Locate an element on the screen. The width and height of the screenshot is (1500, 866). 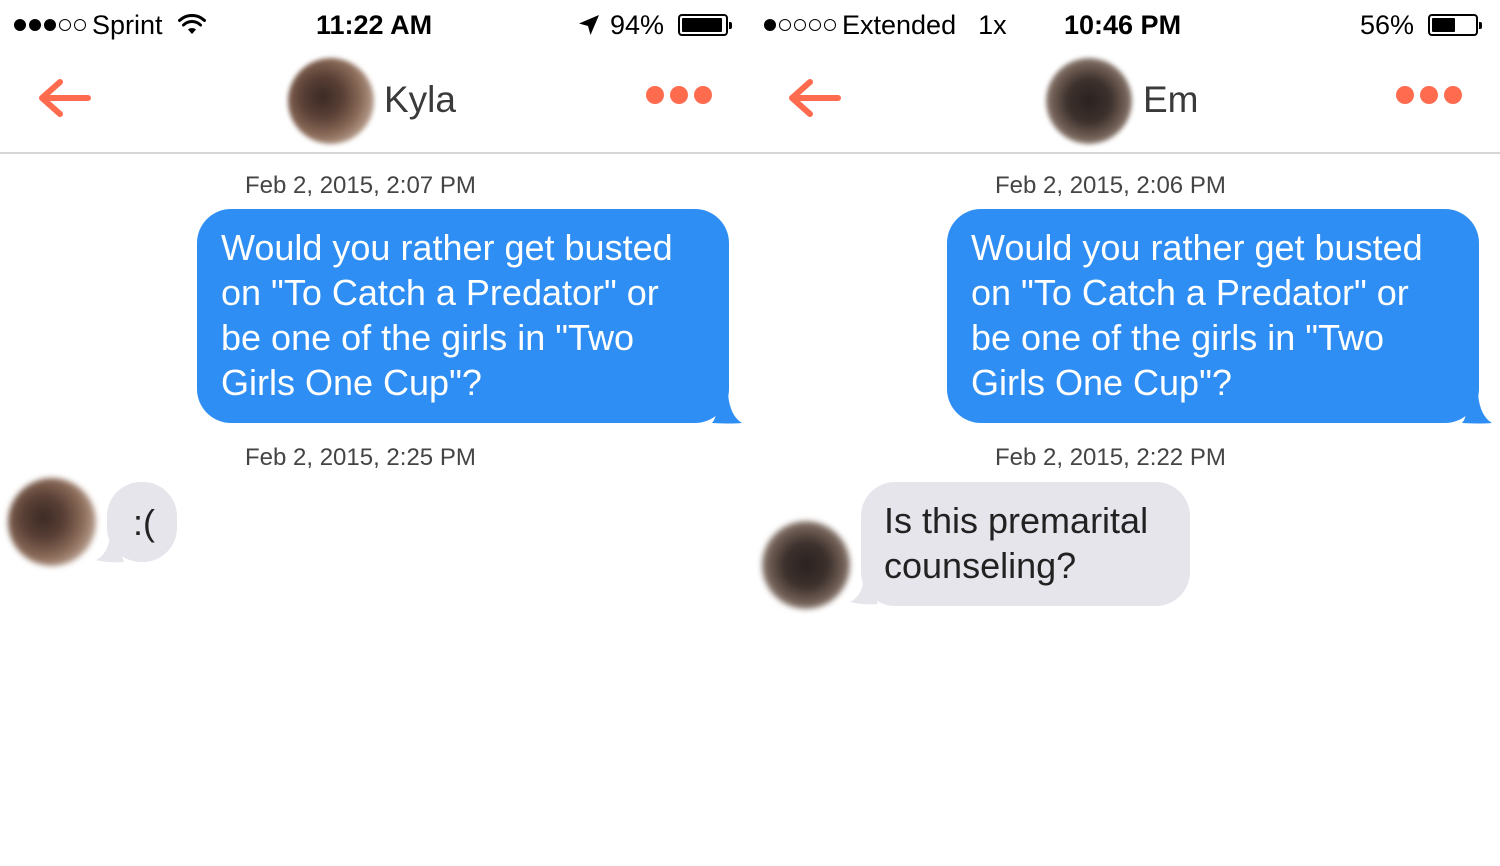
battery-group: 94% is located at coordinates (655, 25).